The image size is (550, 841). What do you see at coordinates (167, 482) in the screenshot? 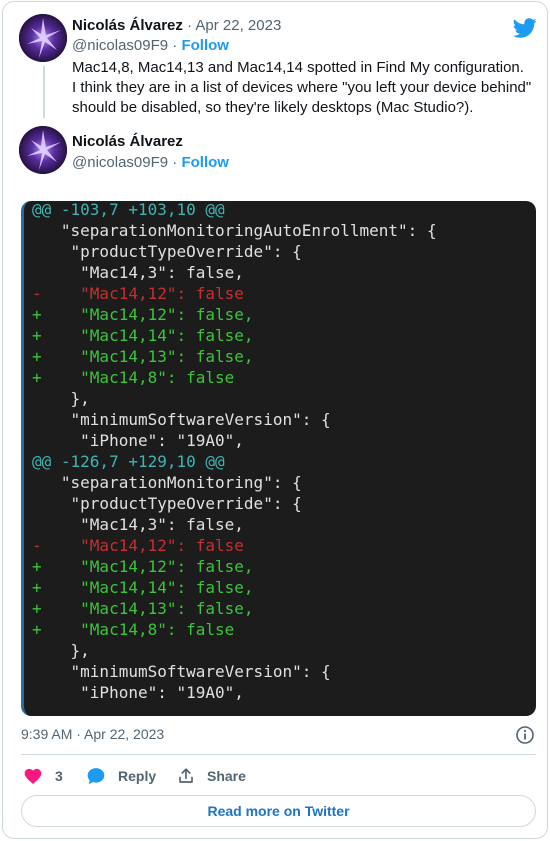
I see `code-line-plain: "separationMonitoring": {` at bounding box center [167, 482].